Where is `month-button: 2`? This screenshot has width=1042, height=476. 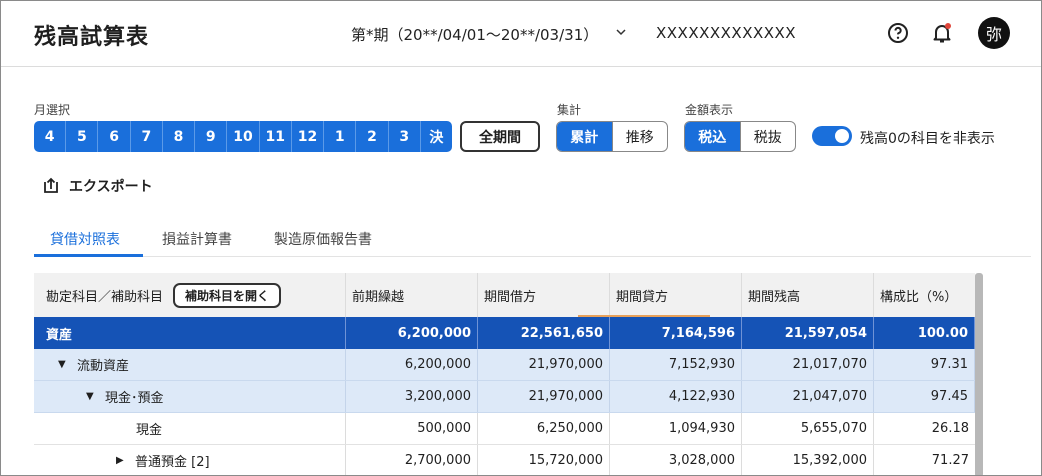 month-button: 2 is located at coordinates (372, 136).